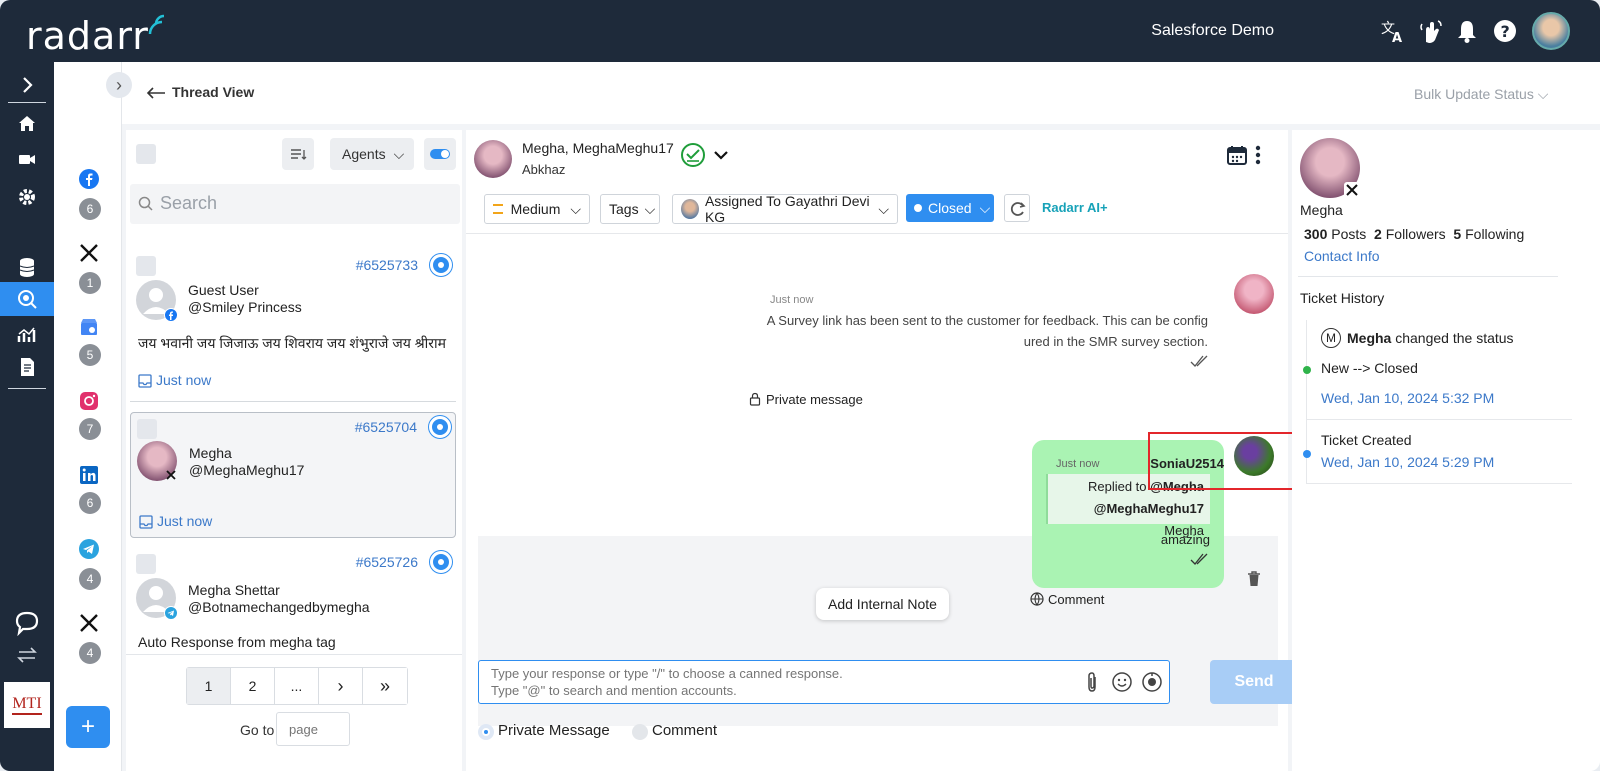 The width and height of the screenshot is (1600, 771). Describe the element at coordinates (624, 209) in the screenshot. I see `tags-label: Tags` at that location.